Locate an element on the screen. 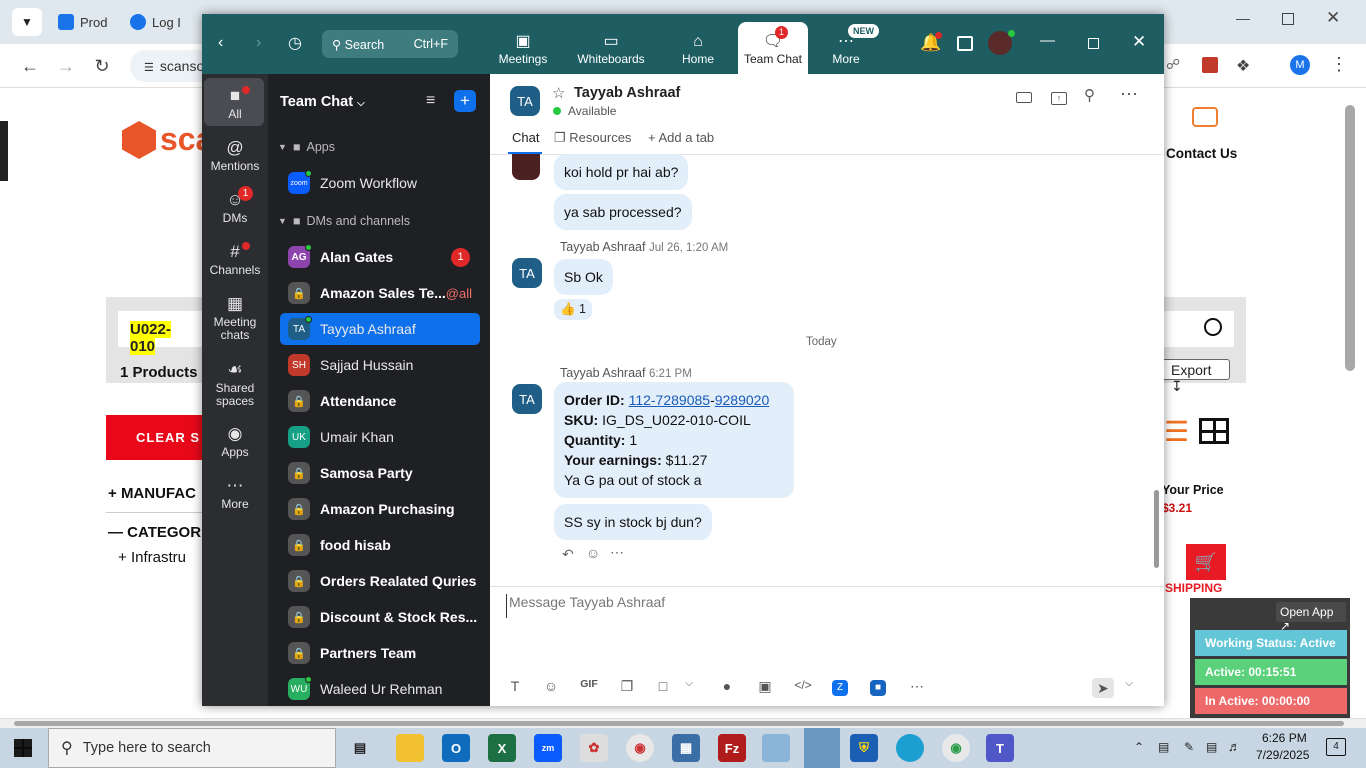  message-bubble: koi hold pr hai ab? is located at coordinates (621, 172).